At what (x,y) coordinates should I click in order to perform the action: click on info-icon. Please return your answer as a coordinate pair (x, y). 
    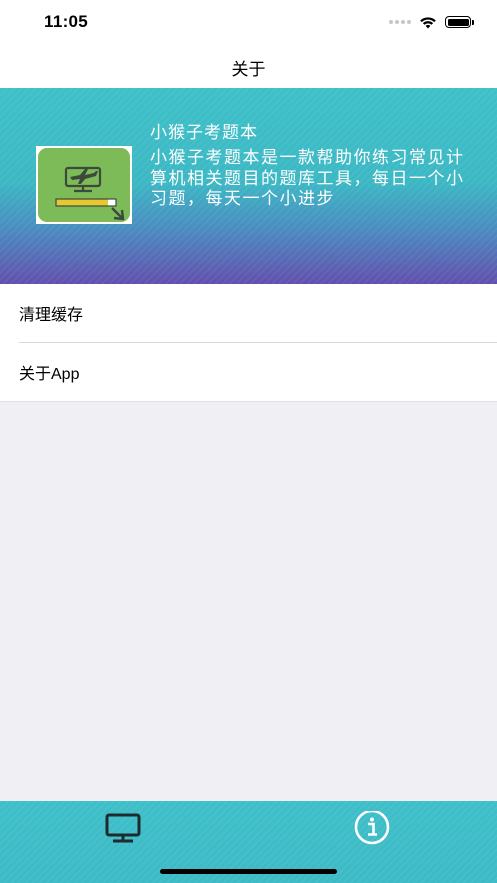
    Looking at the image, I should click on (372, 828).